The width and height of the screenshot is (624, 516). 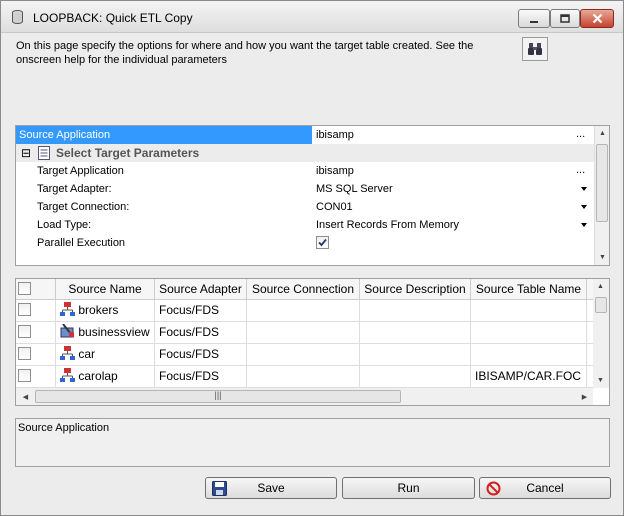 What do you see at coordinates (305, 153) in the screenshot?
I see `section-header: ⊟ Select Target Parameters` at bounding box center [305, 153].